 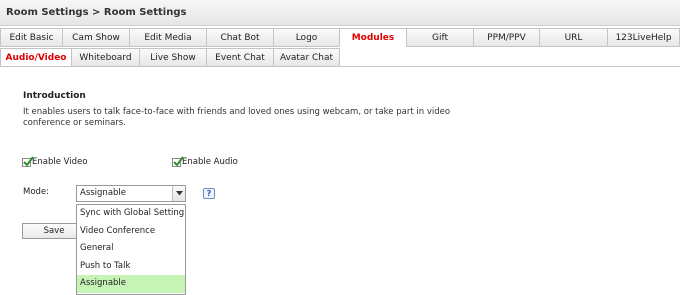 I want to click on tab-whiteboard: Whiteboard, so click(x=105, y=57).